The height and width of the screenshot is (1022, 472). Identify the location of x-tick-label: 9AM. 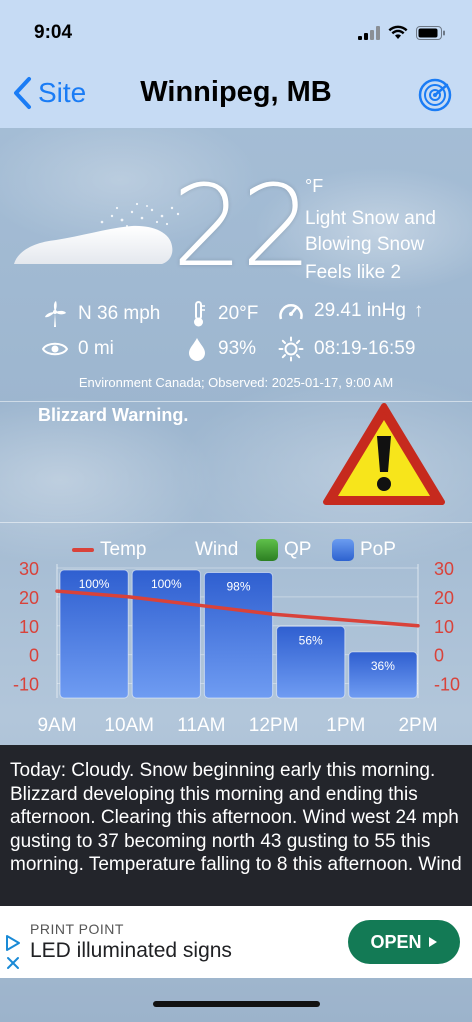
(56, 725).